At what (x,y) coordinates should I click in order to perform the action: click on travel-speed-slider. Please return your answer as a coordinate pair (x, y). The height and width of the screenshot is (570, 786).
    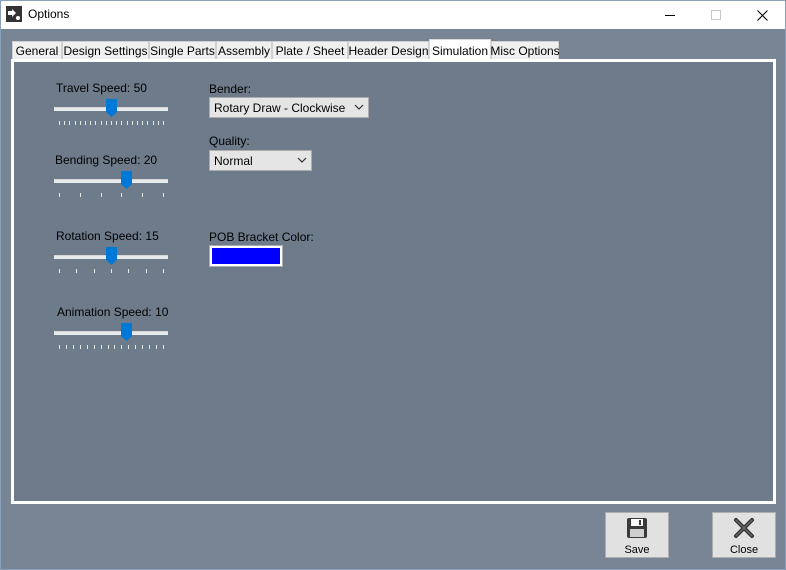
    Looking at the image, I should click on (112, 109).